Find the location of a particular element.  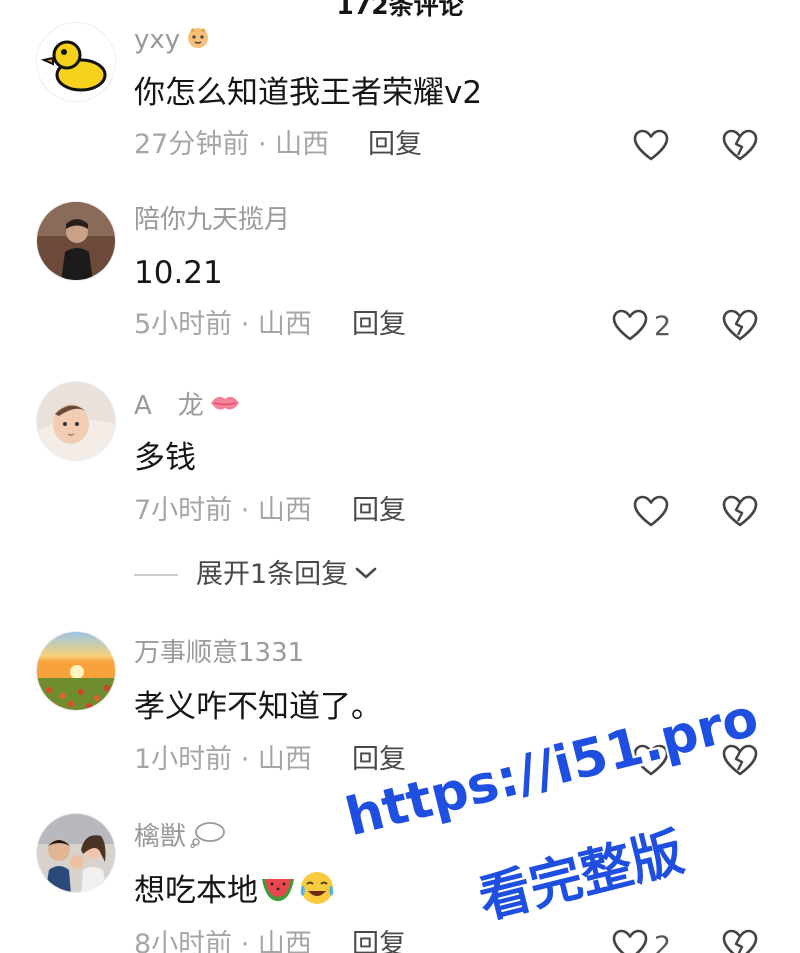

chevron-down-icon is located at coordinates (366, 575).